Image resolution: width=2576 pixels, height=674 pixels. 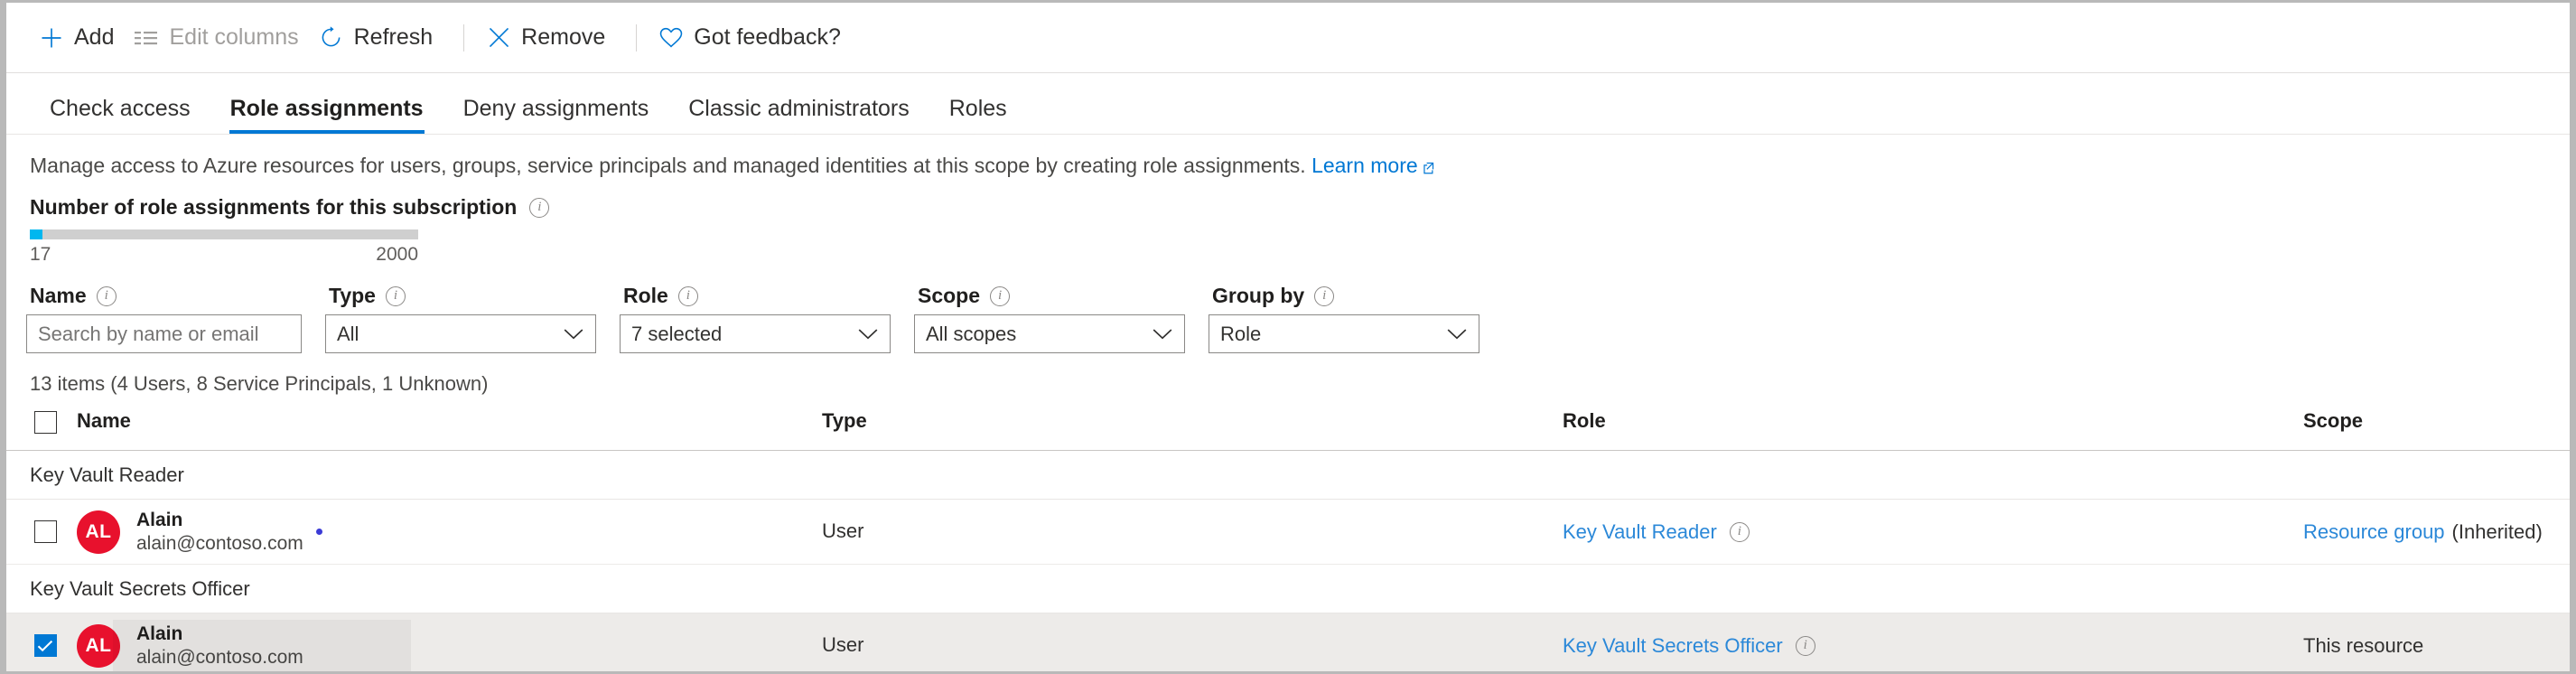 I want to click on filter-group-by: Group by i Role, so click(x=1344, y=319).